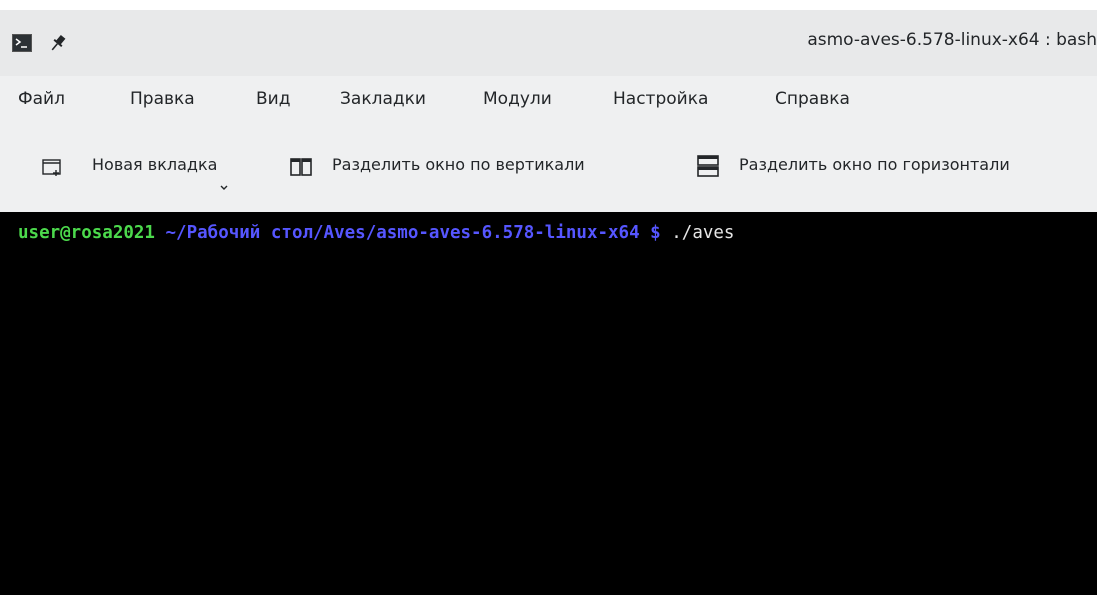 This screenshot has width=1097, height=595. Describe the element at coordinates (22, 43) in the screenshot. I see `terminal-icon` at that location.